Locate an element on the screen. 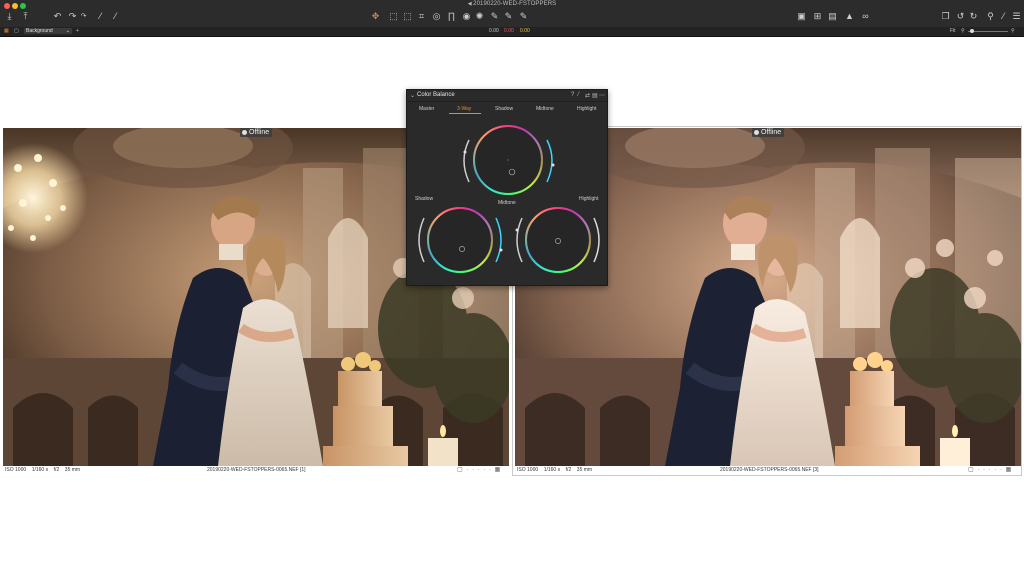 This screenshot has height=567, width=1024. compare-icon: ▣ is located at coordinates (801, 16).